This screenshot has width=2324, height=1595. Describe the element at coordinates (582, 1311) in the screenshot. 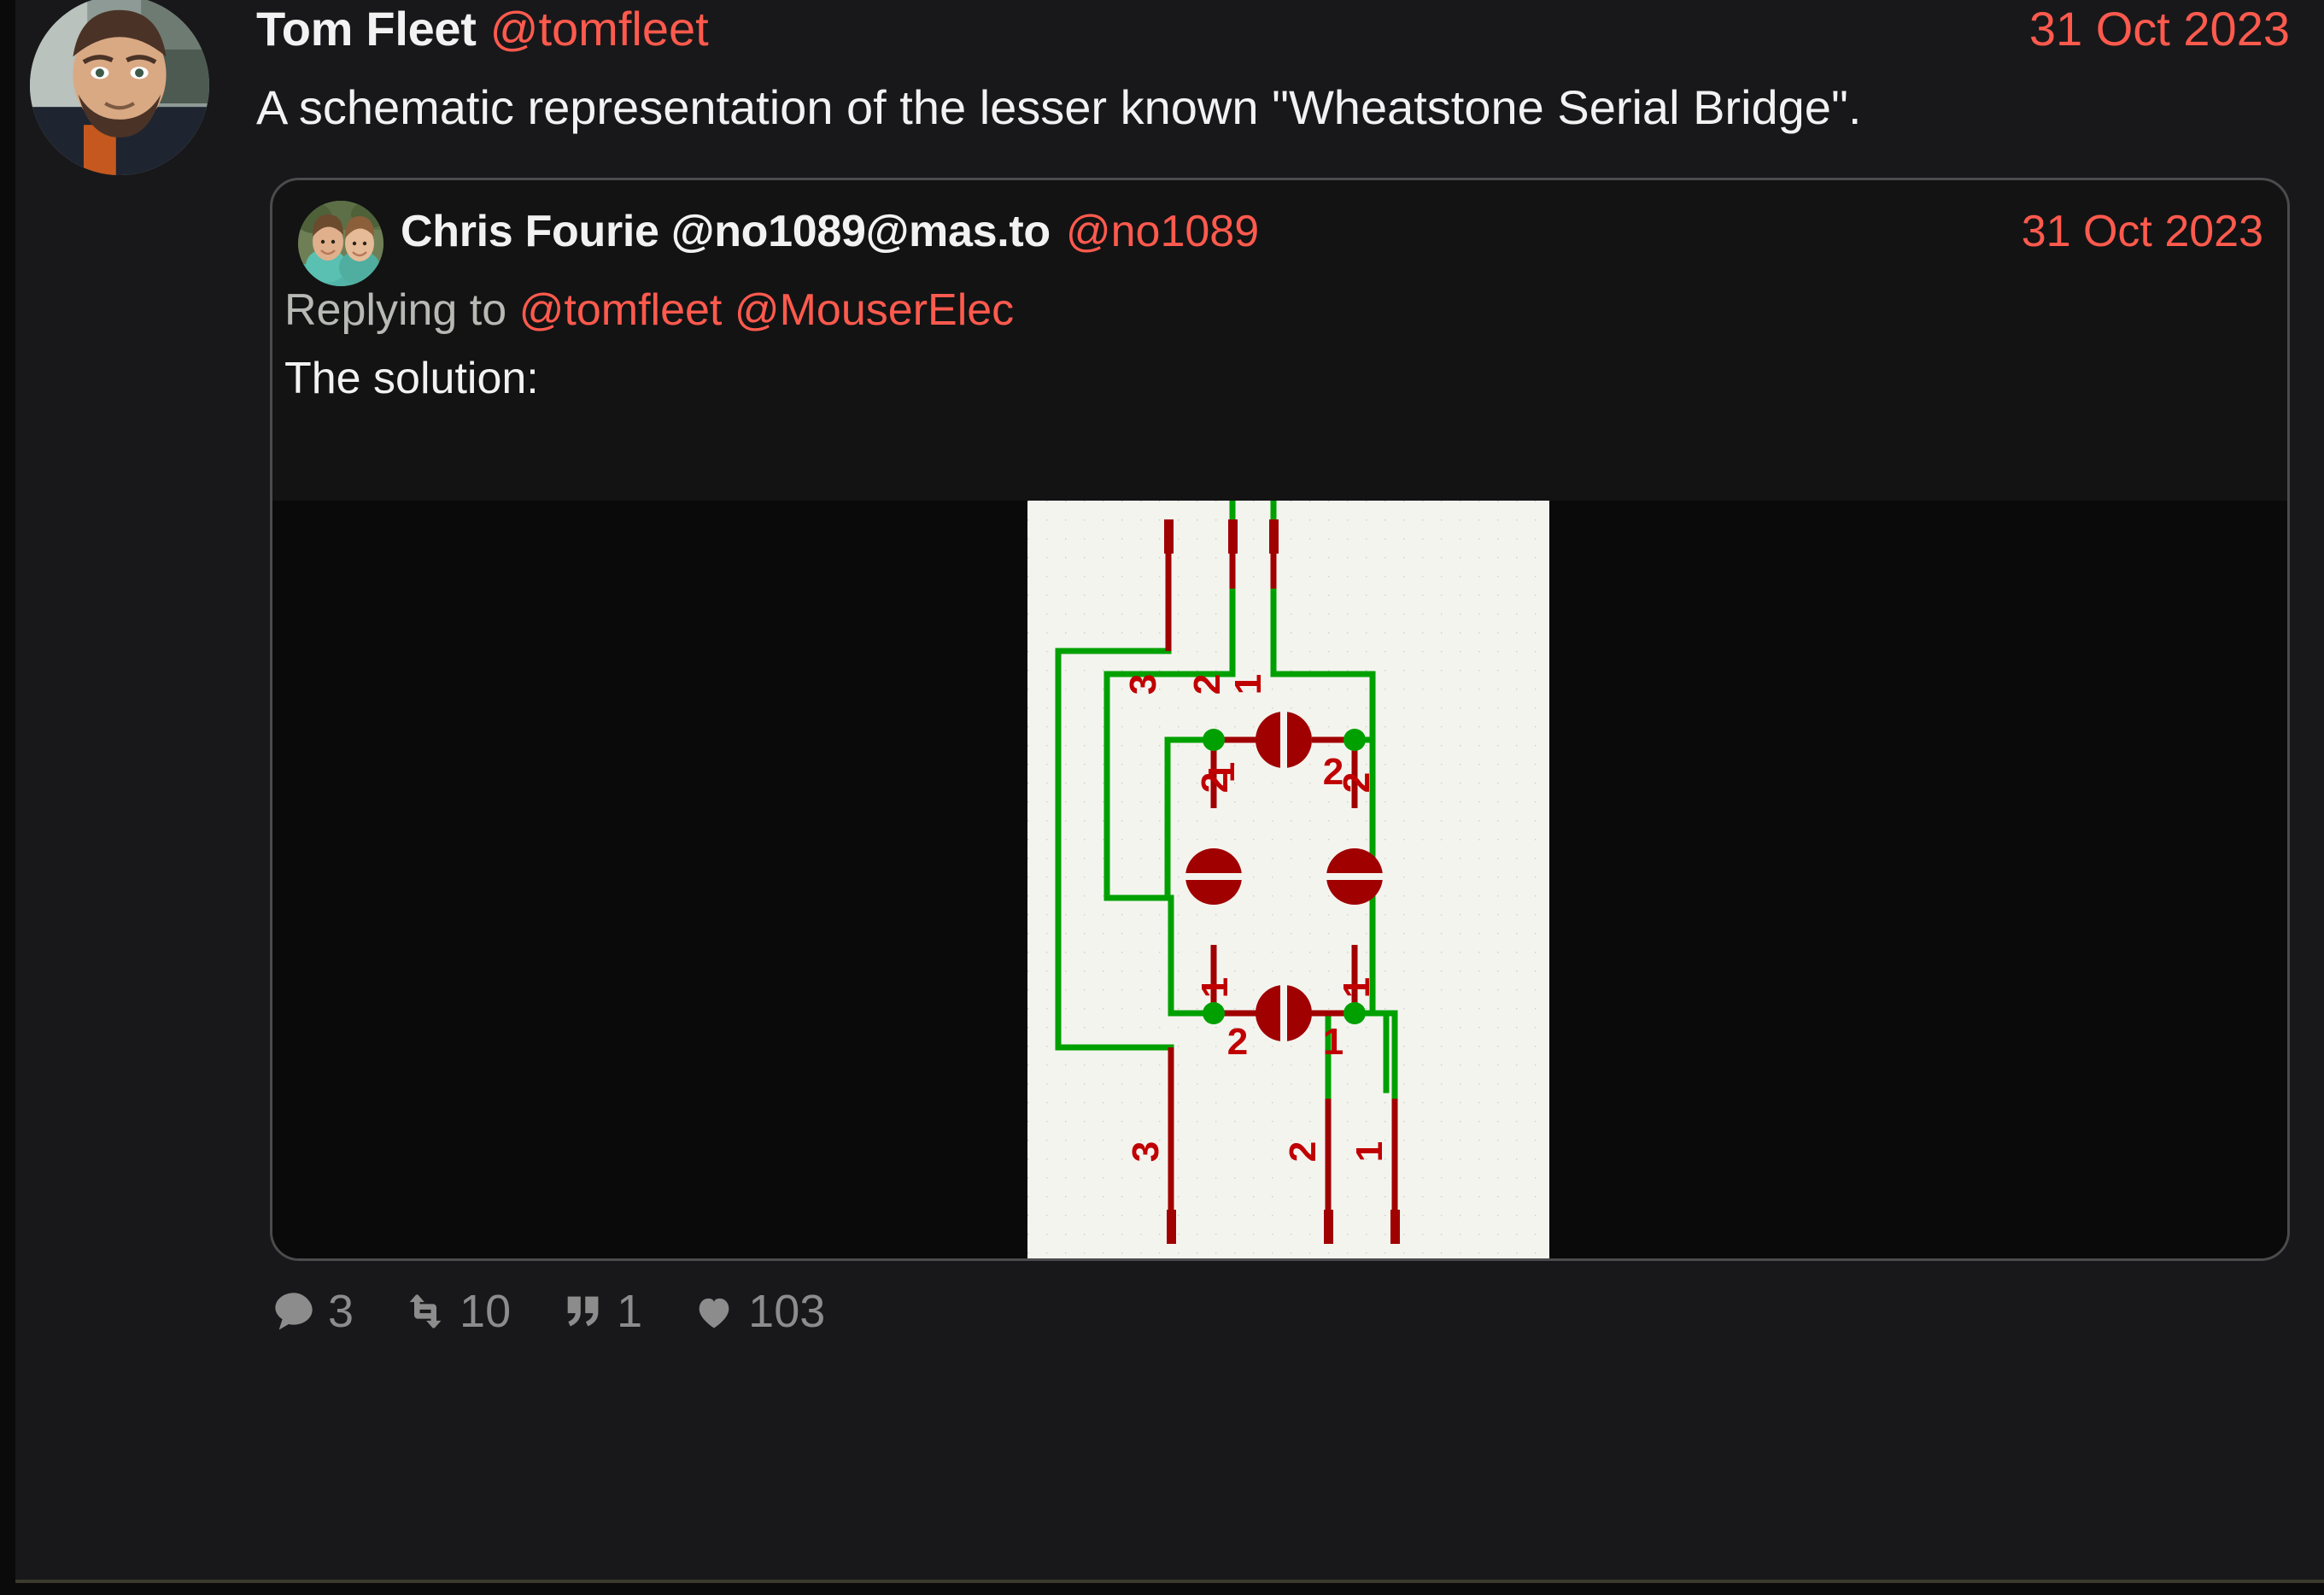

I see `quote-icon` at that location.